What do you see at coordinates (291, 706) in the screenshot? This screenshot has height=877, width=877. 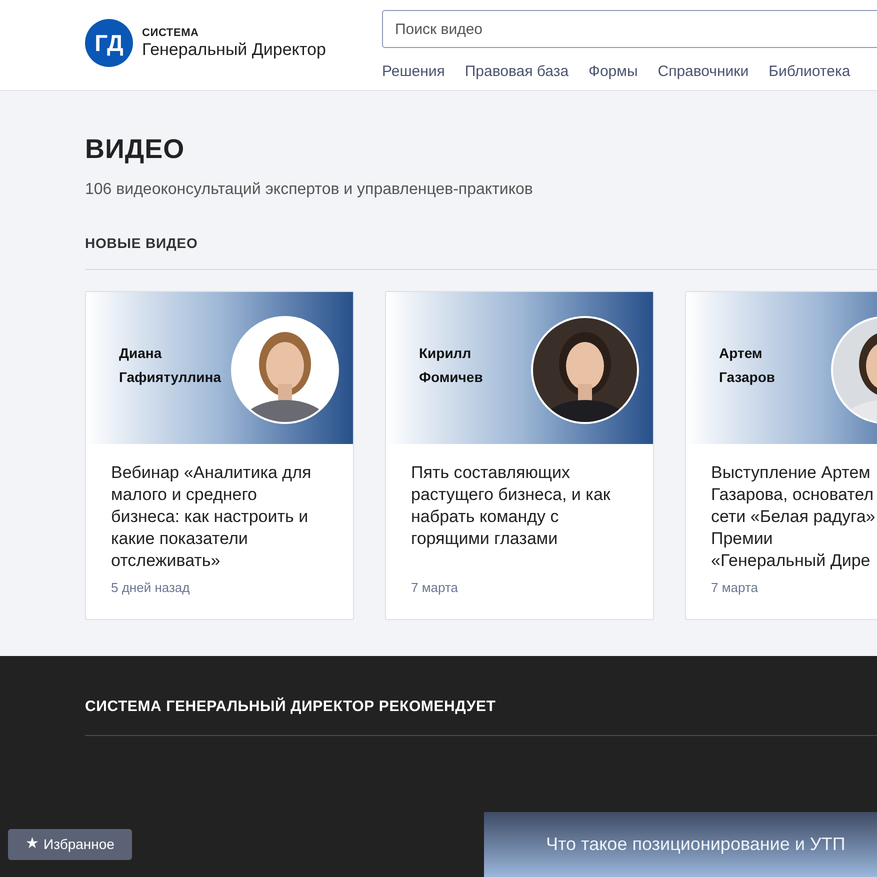 I see `section-heading: СИСТЕМА ГЕНЕРАЛЬНЫЙ ДИРЕКТОР РЕКОМЕНДУЕТ` at bounding box center [291, 706].